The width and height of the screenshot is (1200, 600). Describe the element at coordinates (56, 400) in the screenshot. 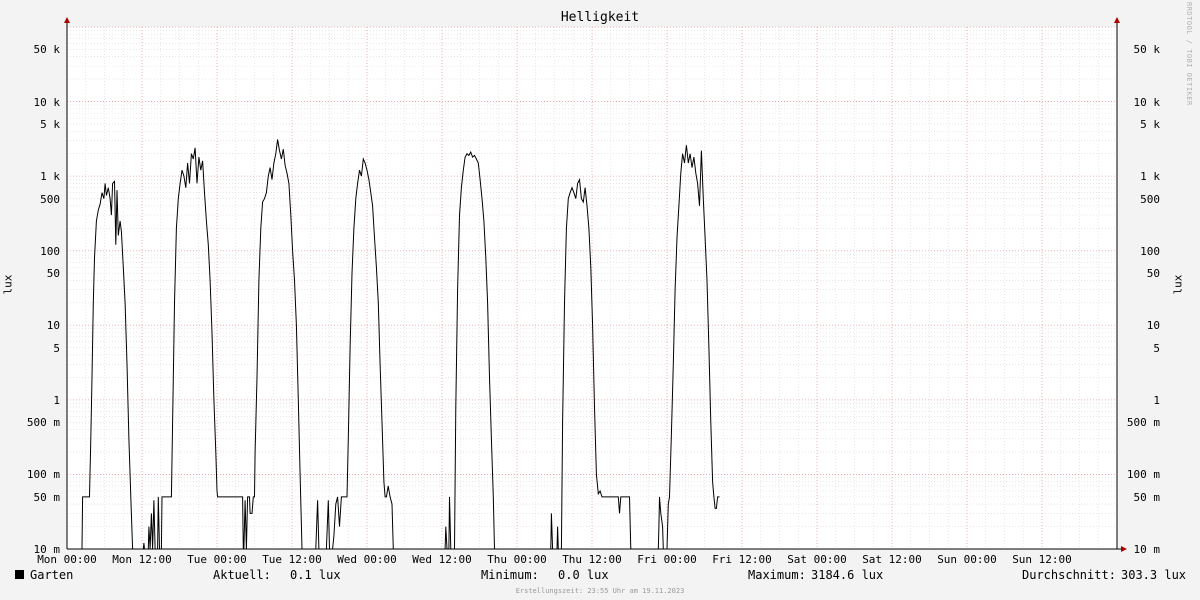

I see `y-tick-label-left: 1` at that location.